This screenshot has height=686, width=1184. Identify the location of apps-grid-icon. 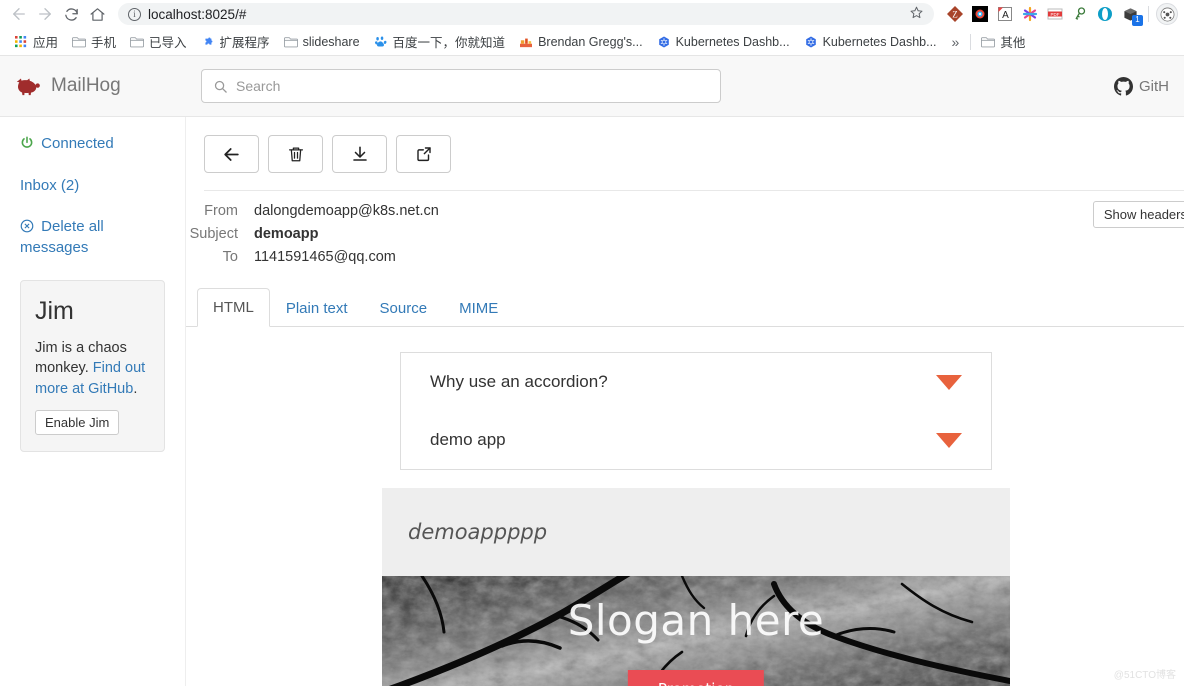
(21, 41).